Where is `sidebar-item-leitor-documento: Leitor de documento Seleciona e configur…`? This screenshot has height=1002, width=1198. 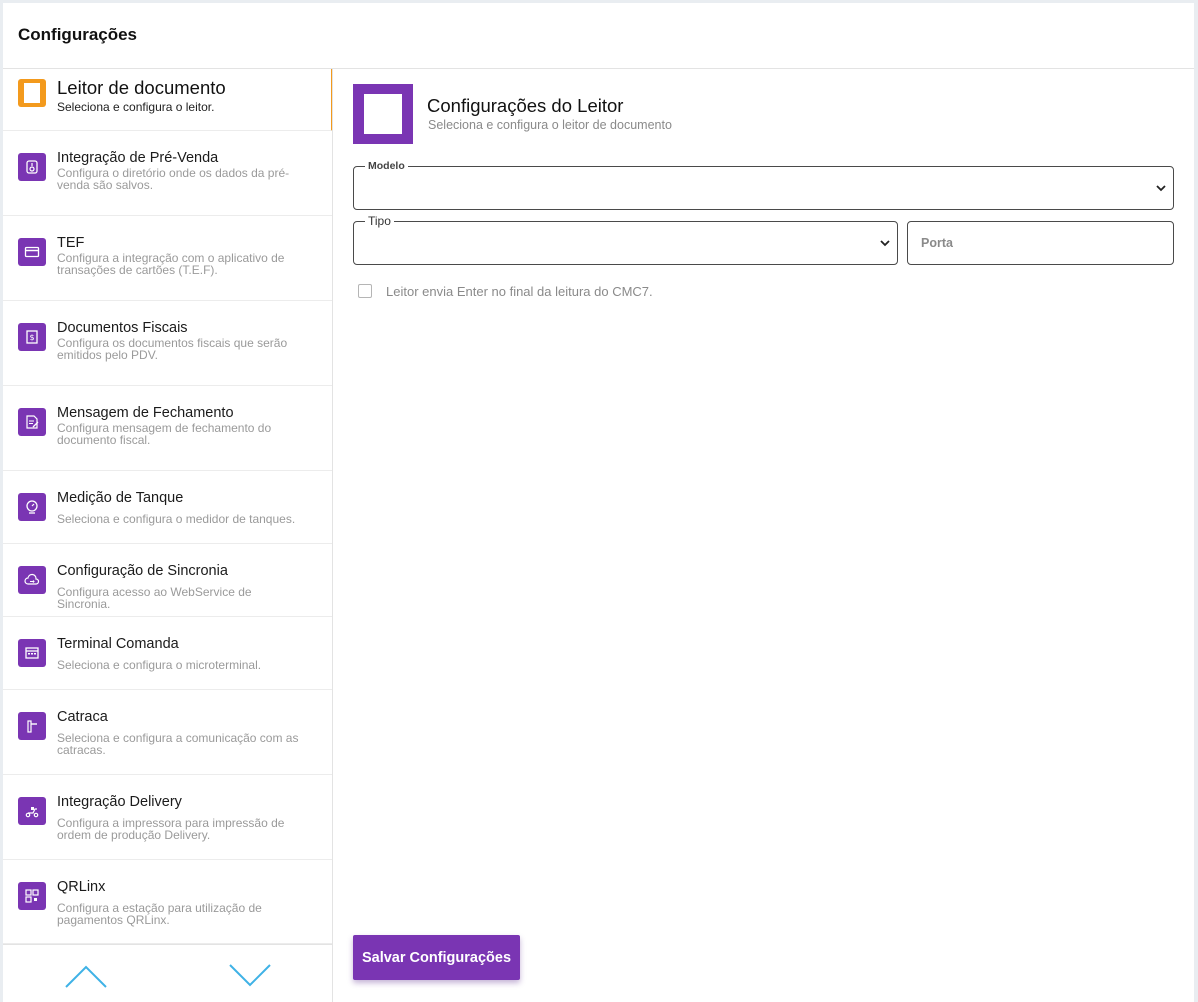
sidebar-item-leitor-documento: Leitor de documento Seleciona e configur… is located at coordinates (167, 100).